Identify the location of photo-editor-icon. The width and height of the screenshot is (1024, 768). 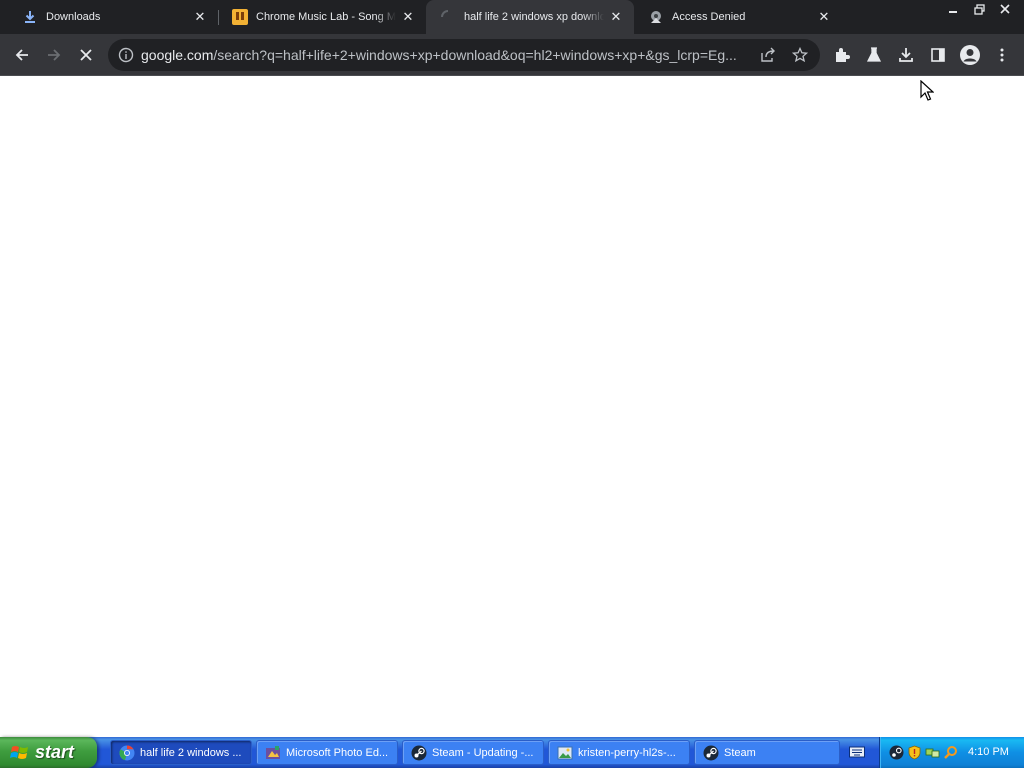
(273, 752).